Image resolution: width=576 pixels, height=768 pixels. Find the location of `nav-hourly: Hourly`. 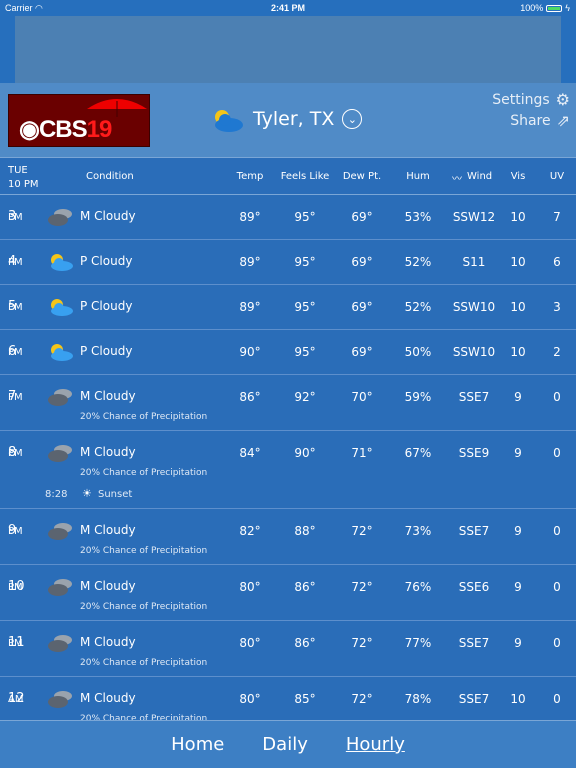

nav-hourly: Hourly is located at coordinates (375, 744).